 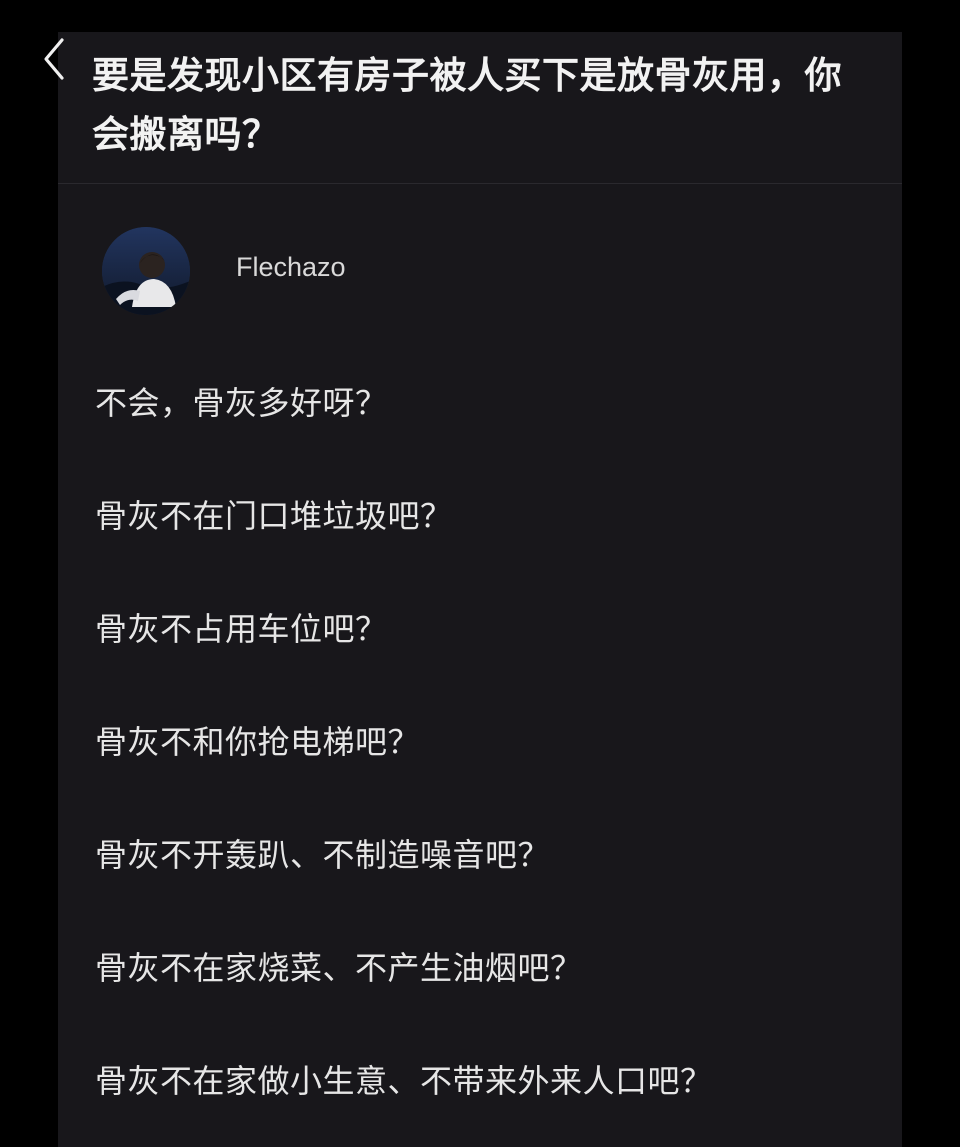 What do you see at coordinates (291, 267) in the screenshot?
I see `author-name: Flechazo` at bounding box center [291, 267].